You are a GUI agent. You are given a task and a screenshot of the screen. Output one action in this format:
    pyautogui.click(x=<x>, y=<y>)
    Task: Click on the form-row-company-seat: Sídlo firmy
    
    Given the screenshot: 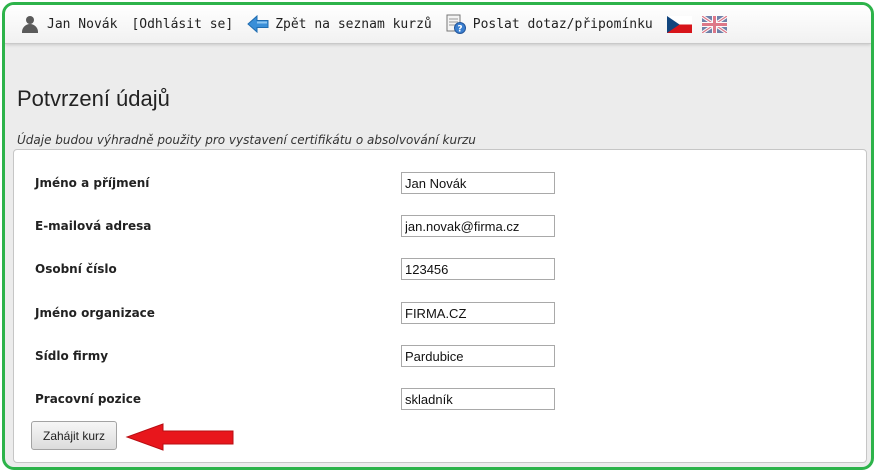 What is the action you would take?
    pyautogui.click(x=440, y=357)
    